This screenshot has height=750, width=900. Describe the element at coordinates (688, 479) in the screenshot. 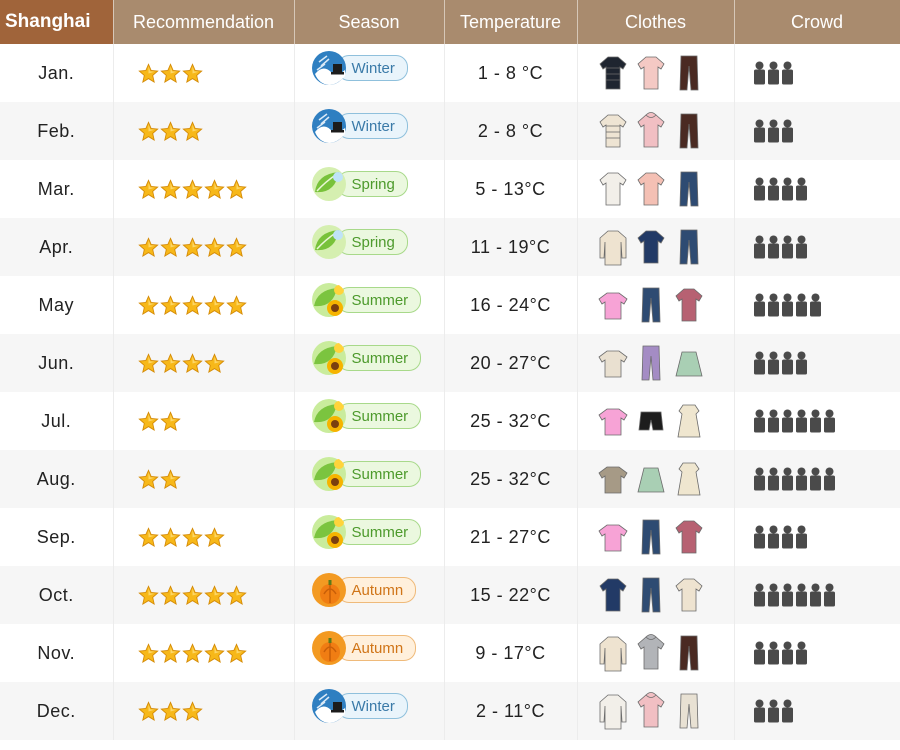

I see `dress-icon` at that location.